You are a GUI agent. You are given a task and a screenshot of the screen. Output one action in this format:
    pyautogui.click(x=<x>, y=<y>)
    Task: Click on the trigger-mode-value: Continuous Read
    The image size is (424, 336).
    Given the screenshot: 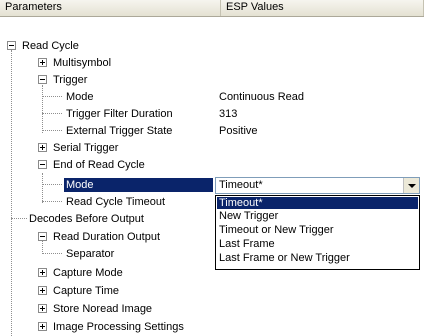 What is the action you would take?
    pyautogui.click(x=261, y=97)
    